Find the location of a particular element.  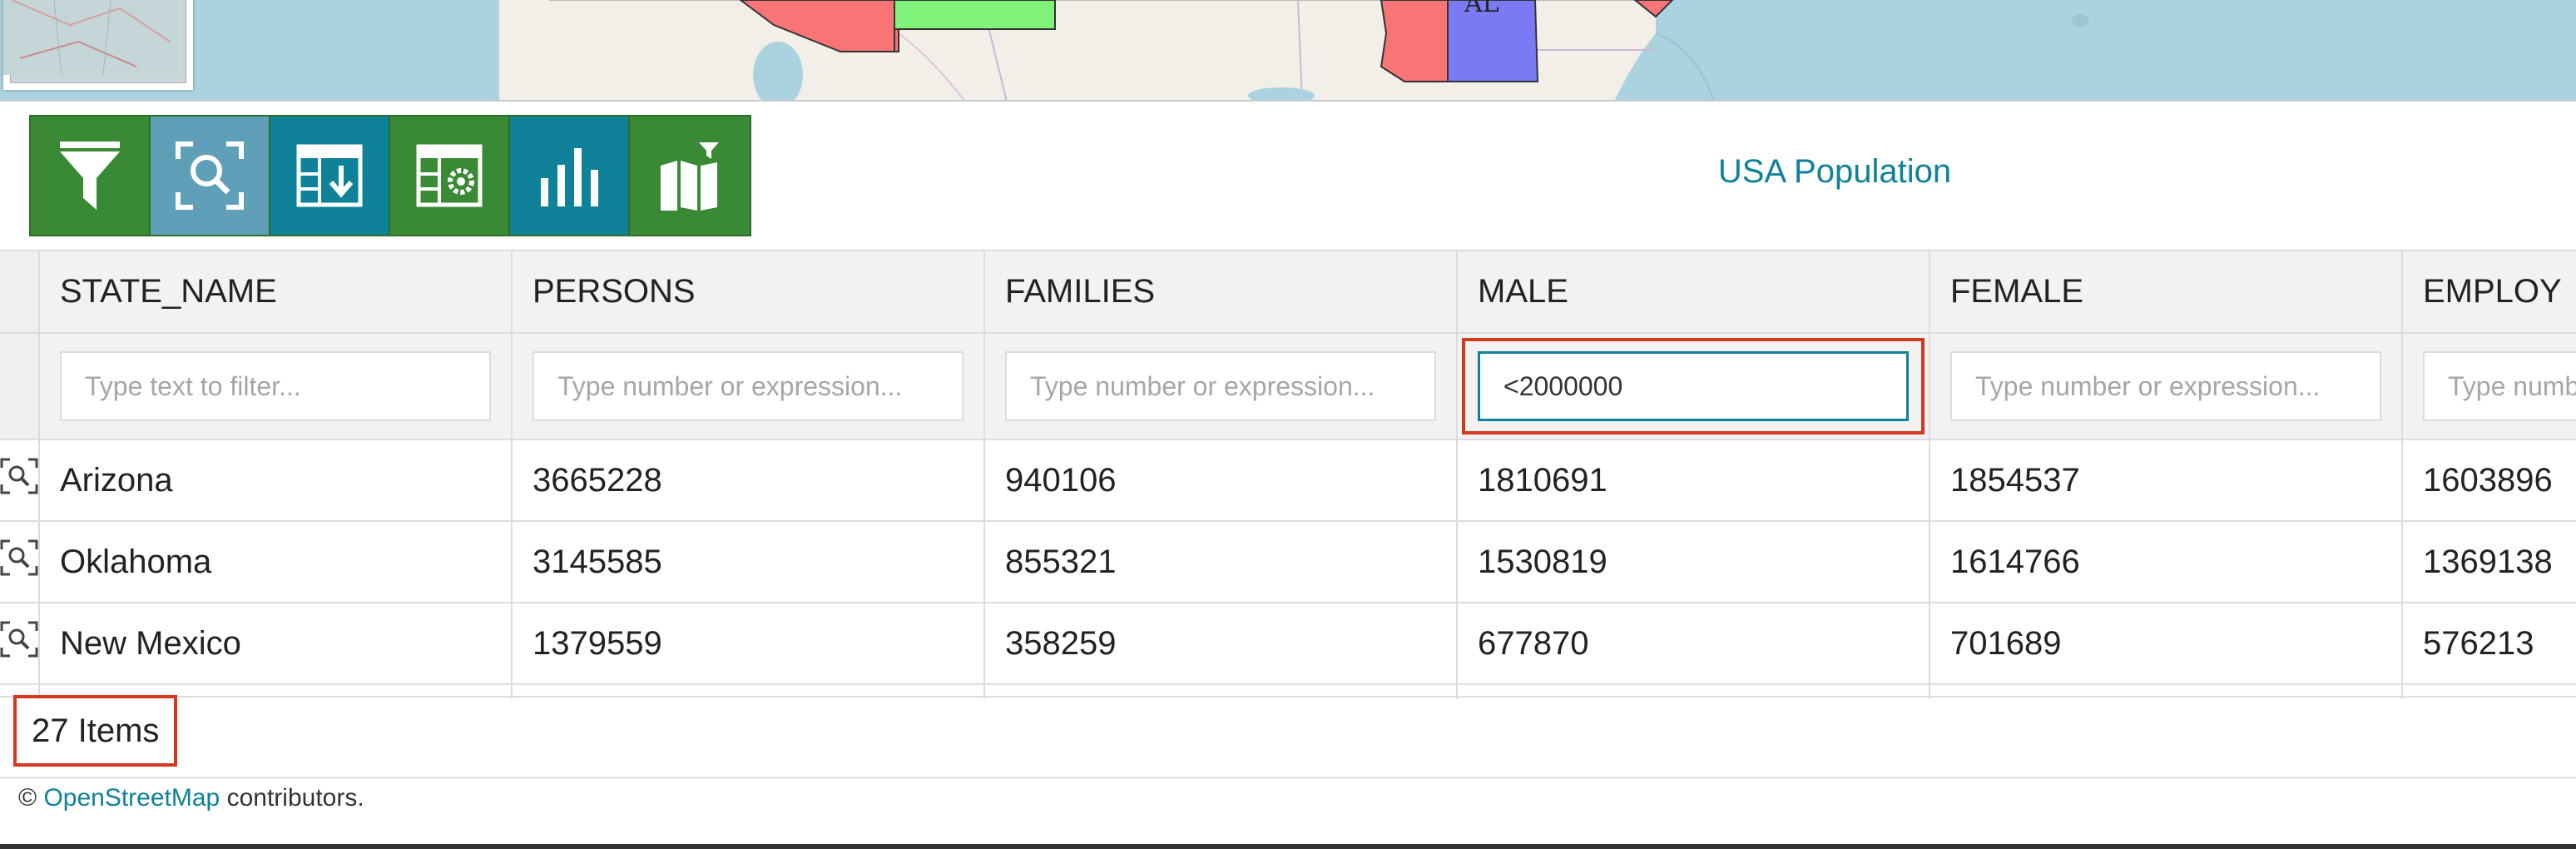

map-canvas: AL is located at coordinates (1293, 51).